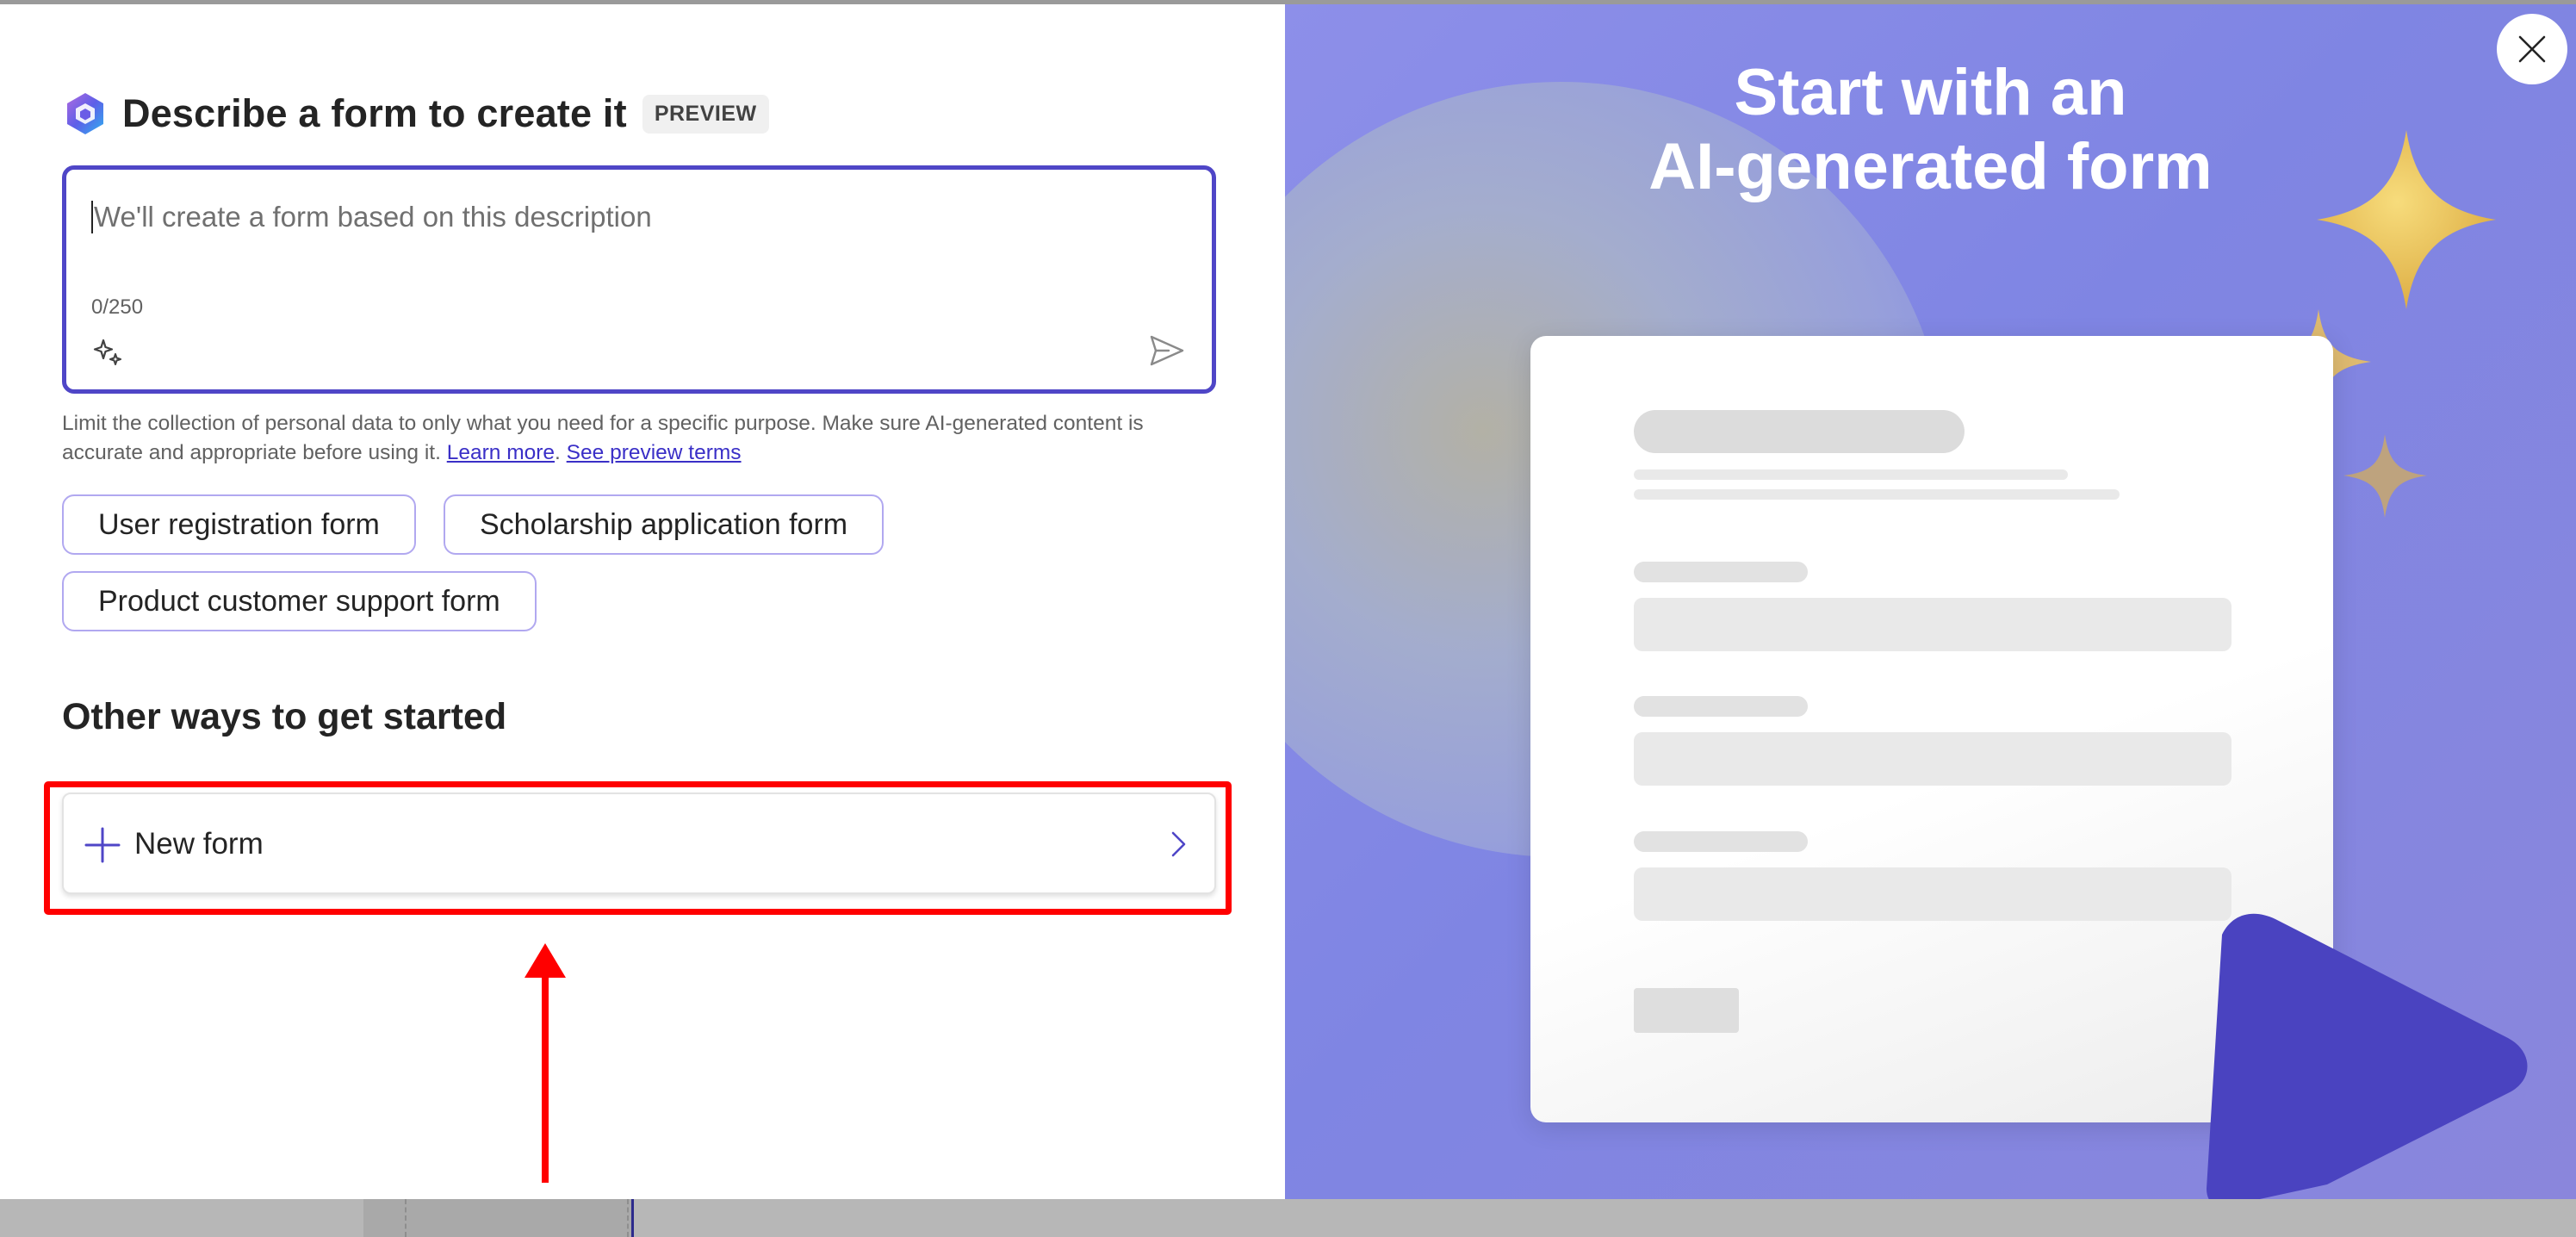  What do you see at coordinates (284, 717) in the screenshot?
I see `other-ways-heading: Other ways to get started` at bounding box center [284, 717].